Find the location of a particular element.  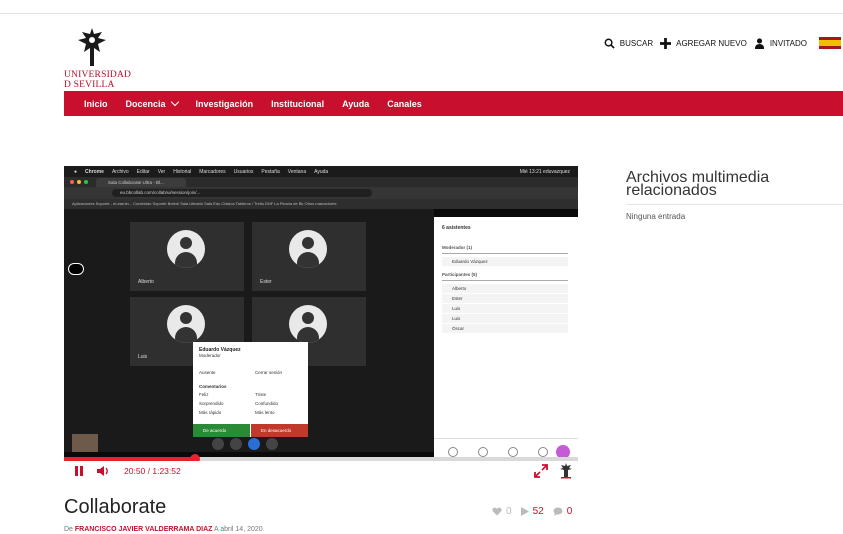

likes-stat: 0 is located at coordinates (502, 511).